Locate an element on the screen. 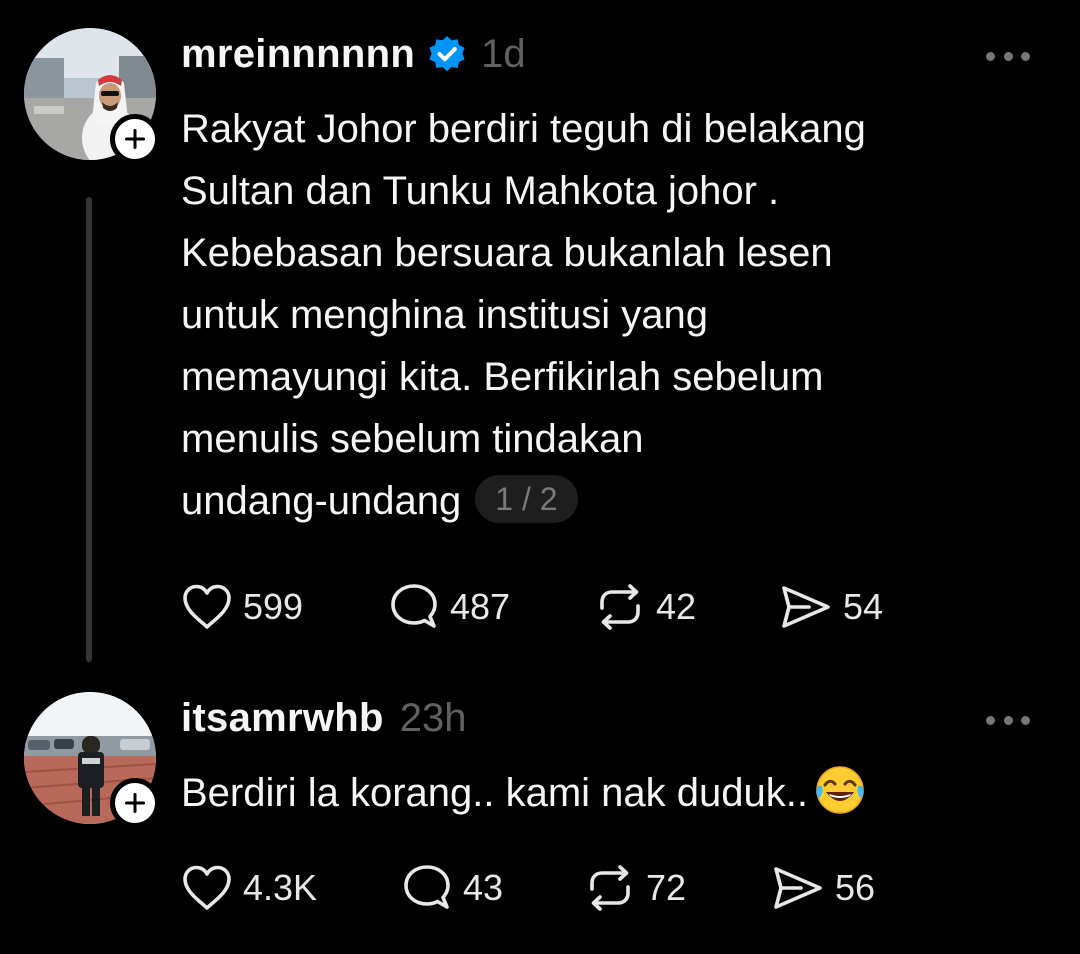 Image resolution: width=1080 pixels, height=954 pixels. verified-badge-icon is located at coordinates (447, 54).